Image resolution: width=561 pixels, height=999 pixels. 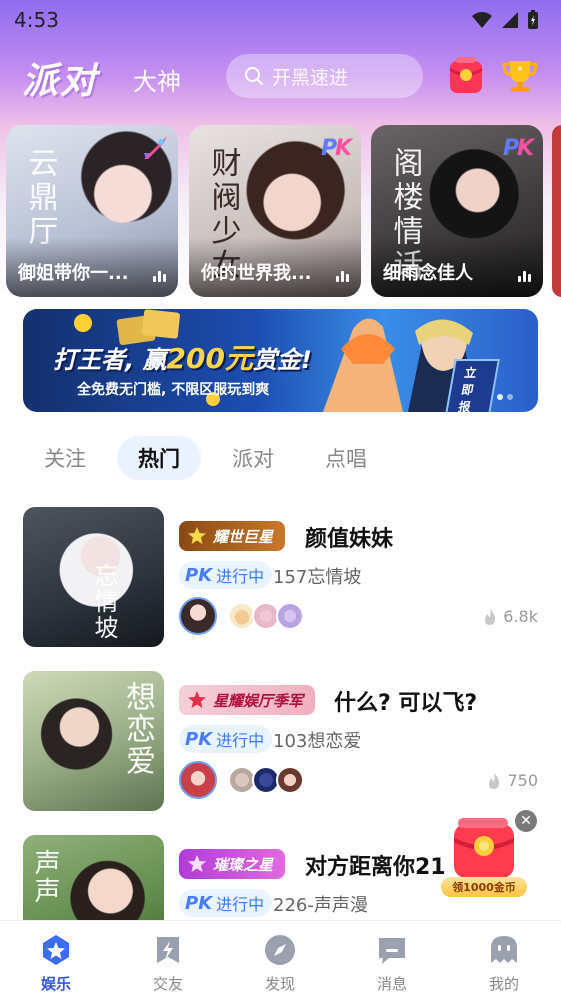 I want to click on level-badge-label: 耀世巨星, so click(x=243, y=536).